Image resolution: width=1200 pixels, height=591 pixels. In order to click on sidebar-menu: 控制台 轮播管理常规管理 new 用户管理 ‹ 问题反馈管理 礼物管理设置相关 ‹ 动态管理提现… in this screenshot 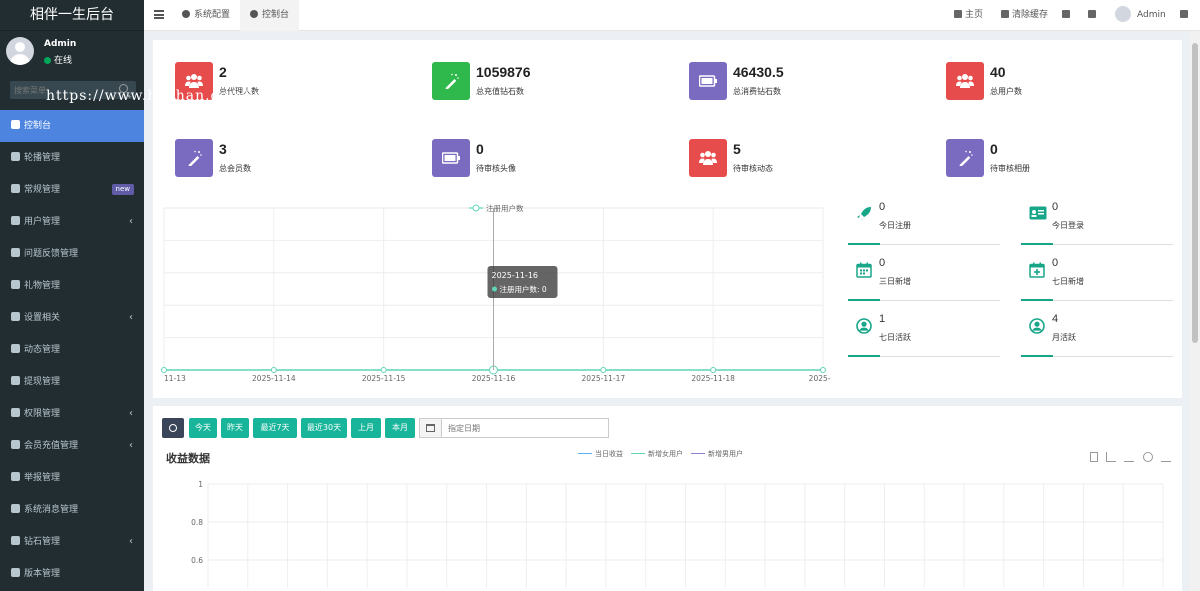, I will do `click(72, 350)`.